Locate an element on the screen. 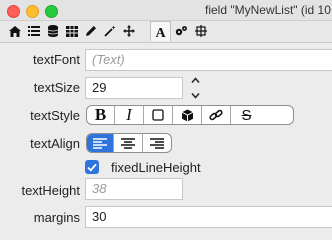  bold-icon: B is located at coordinates (100, 114).